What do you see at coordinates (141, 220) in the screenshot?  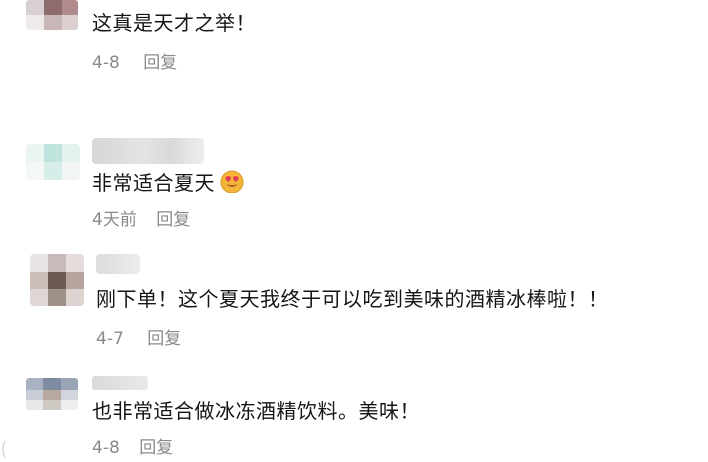 I see `comment-meta: 4天前 回复` at bounding box center [141, 220].